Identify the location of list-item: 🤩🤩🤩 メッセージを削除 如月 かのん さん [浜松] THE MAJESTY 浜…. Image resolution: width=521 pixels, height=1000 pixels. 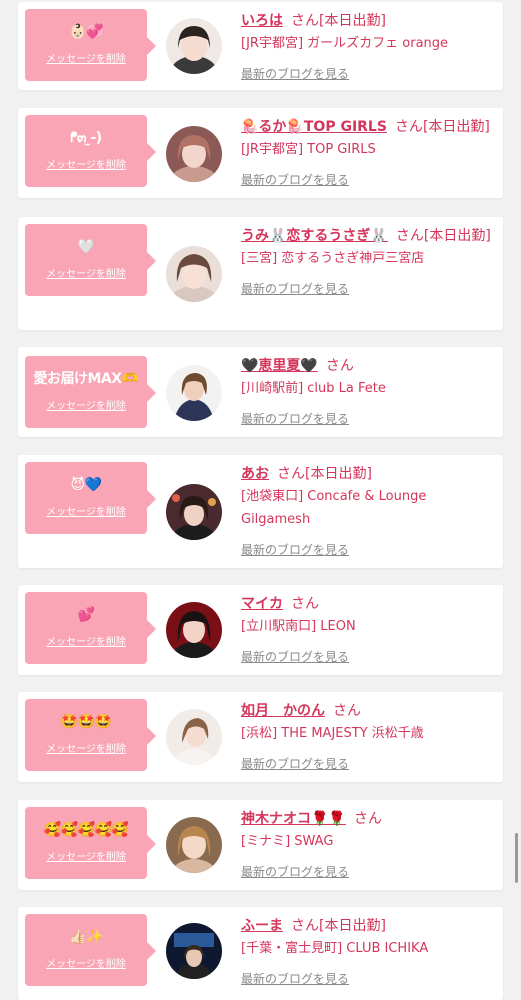
(260, 737).